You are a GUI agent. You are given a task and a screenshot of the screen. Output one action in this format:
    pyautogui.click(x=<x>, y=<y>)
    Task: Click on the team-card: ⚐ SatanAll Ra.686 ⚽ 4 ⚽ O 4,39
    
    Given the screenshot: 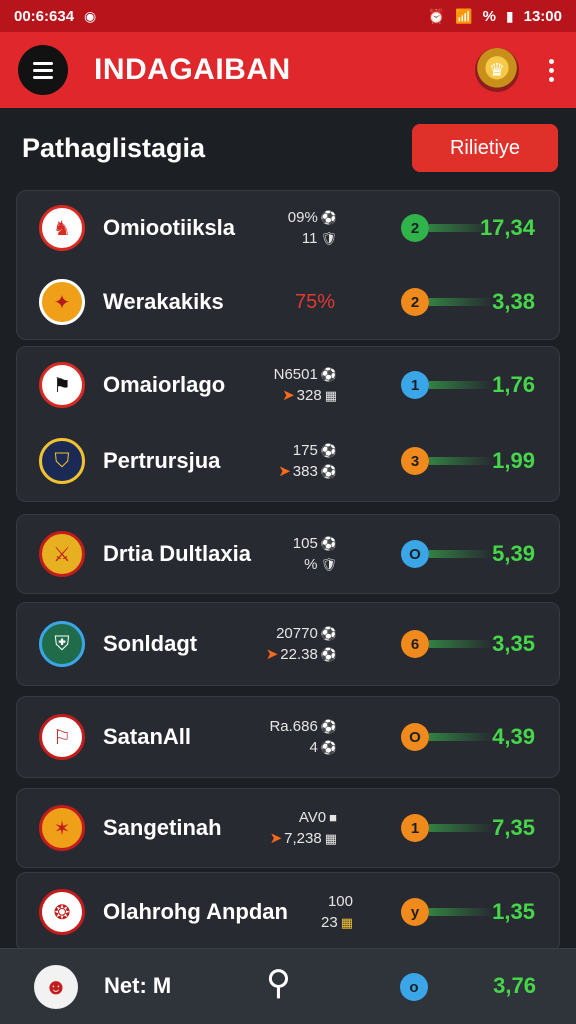 What is the action you would take?
    pyautogui.click(x=288, y=737)
    